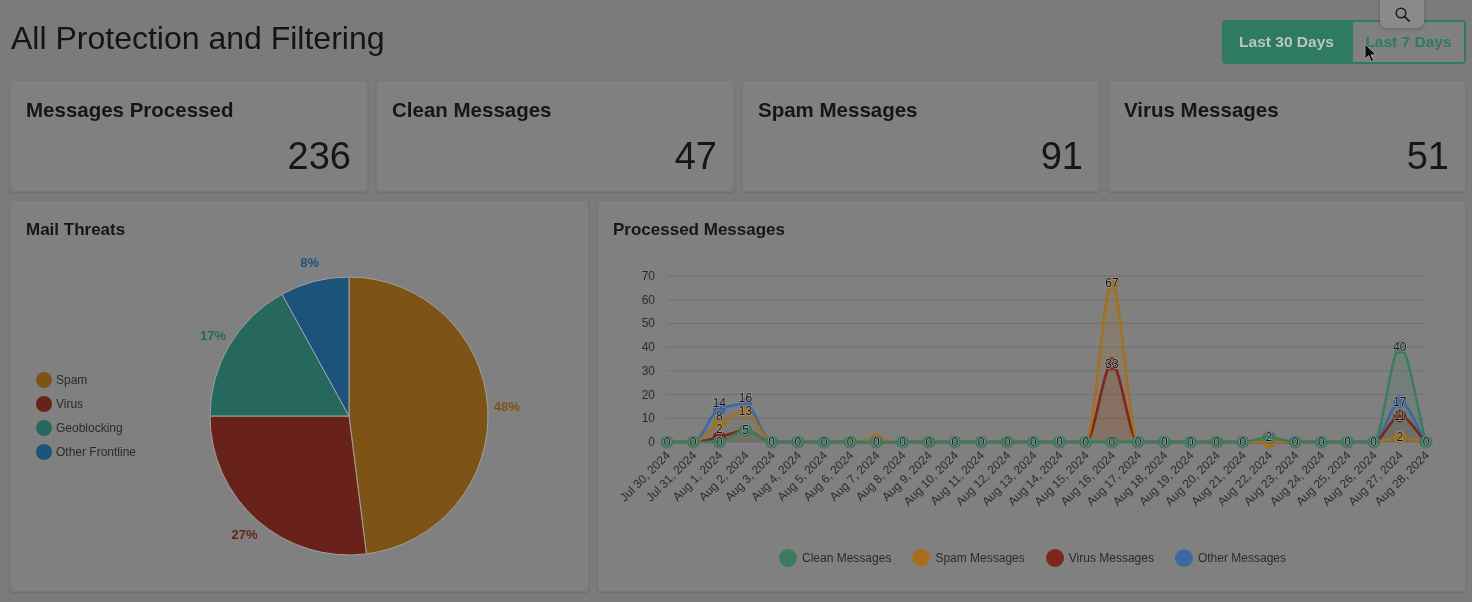 This screenshot has width=1472, height=602. I want to click on legend-label: Clean Messages, so click(847, 558).